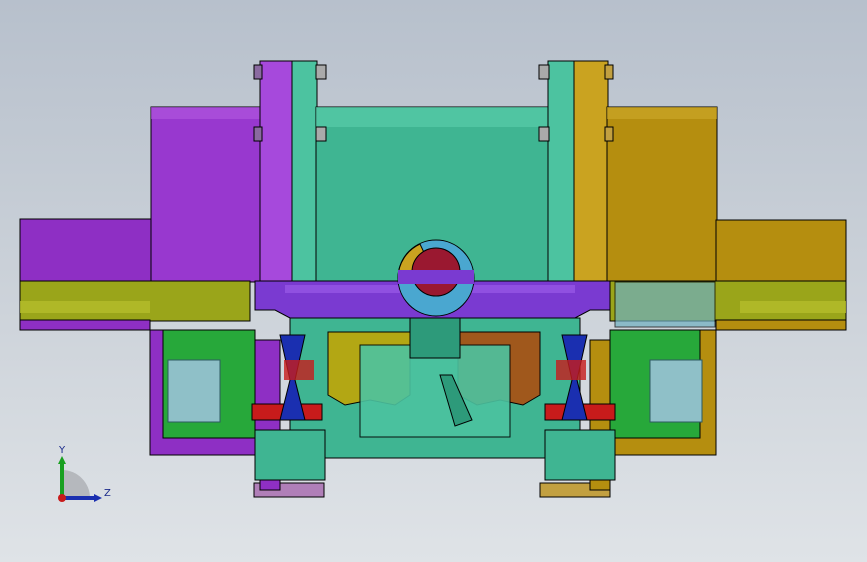  Describe the element at coordinates (107, 493) in the screenshot. I see `z-axis-label: Z` at that location.